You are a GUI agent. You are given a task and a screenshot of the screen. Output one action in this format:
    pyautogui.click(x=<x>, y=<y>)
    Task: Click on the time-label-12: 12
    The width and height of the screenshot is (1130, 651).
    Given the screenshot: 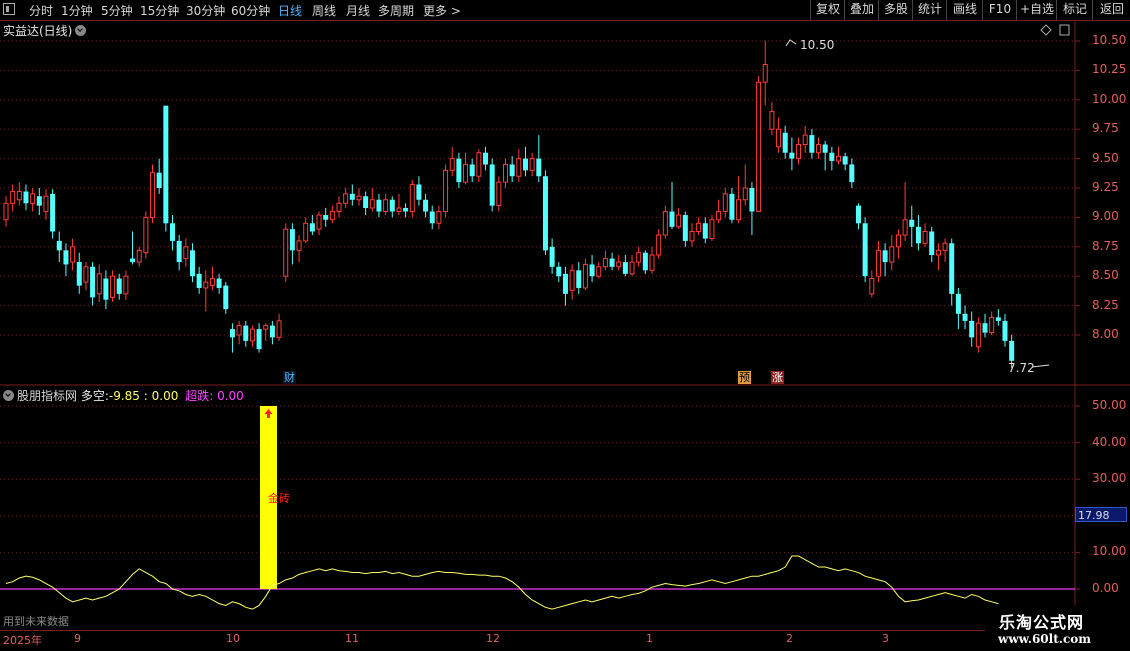 What is the action you would take?
    pyautogui.click(x=493, y=638)
    